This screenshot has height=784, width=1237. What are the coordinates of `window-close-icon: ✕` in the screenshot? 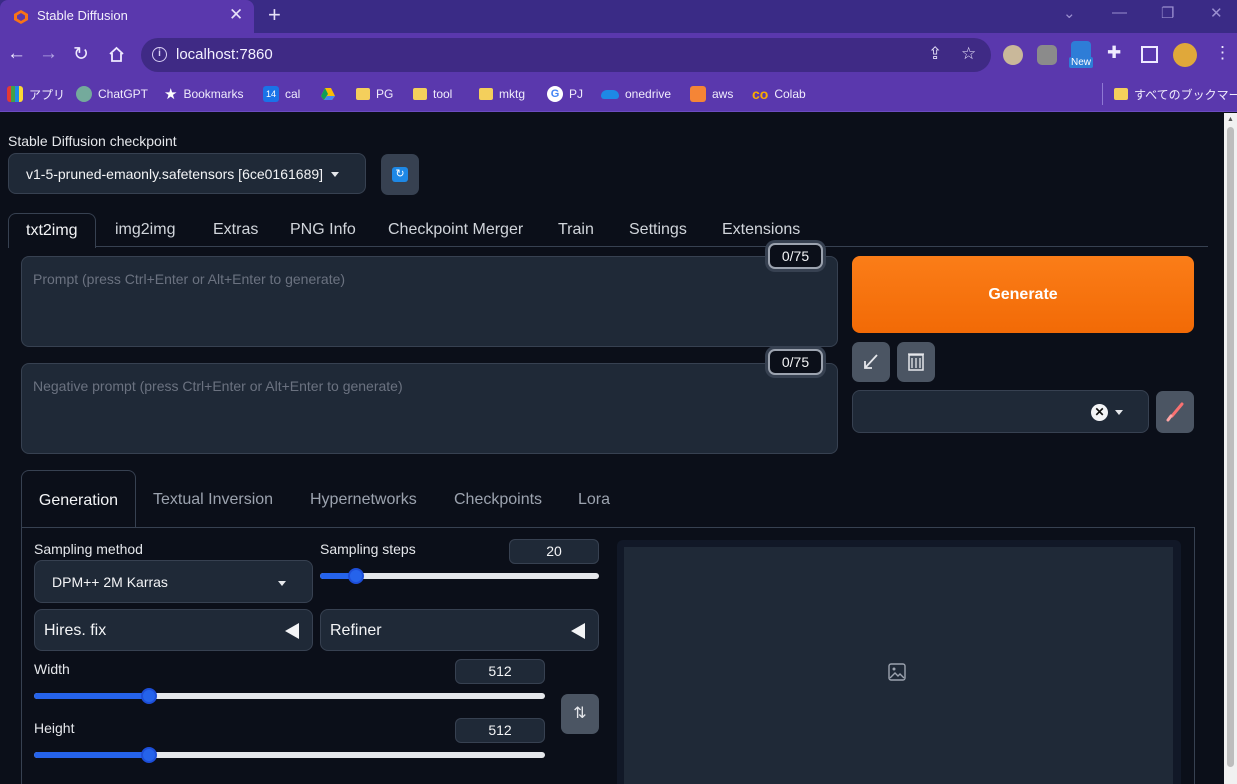 It's located at (1216, 13).